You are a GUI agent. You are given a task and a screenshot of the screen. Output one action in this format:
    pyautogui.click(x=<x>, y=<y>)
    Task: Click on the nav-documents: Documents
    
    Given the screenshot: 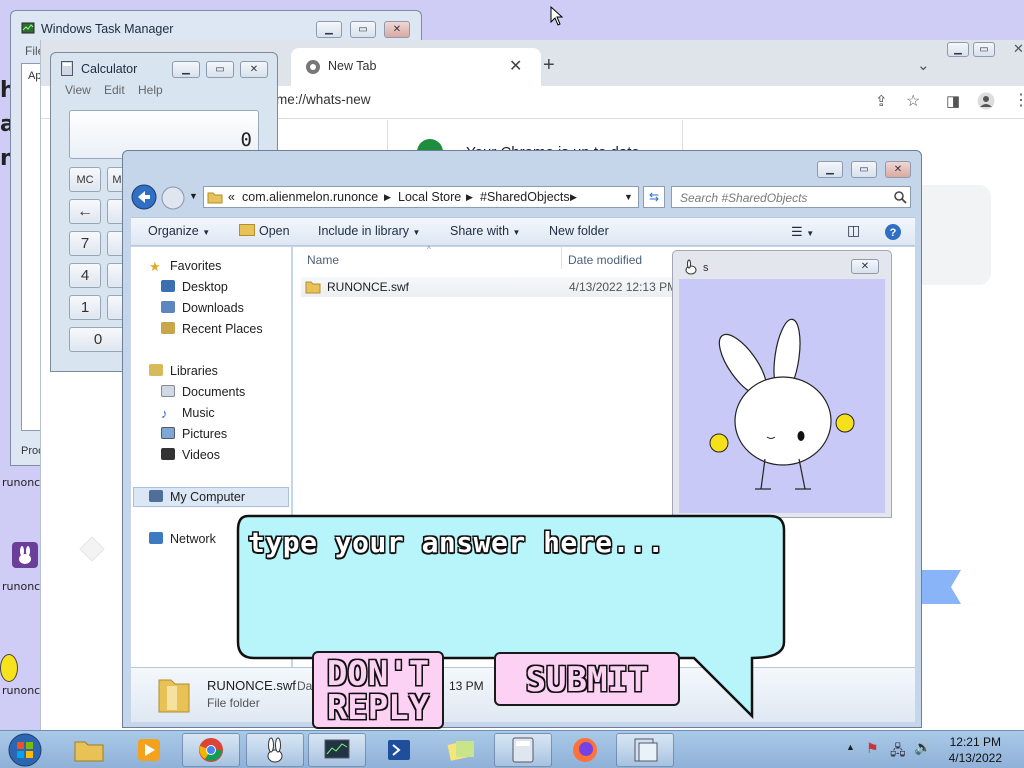 What is the action you would take?
    pyautogui.click(x=203, y=392)
    